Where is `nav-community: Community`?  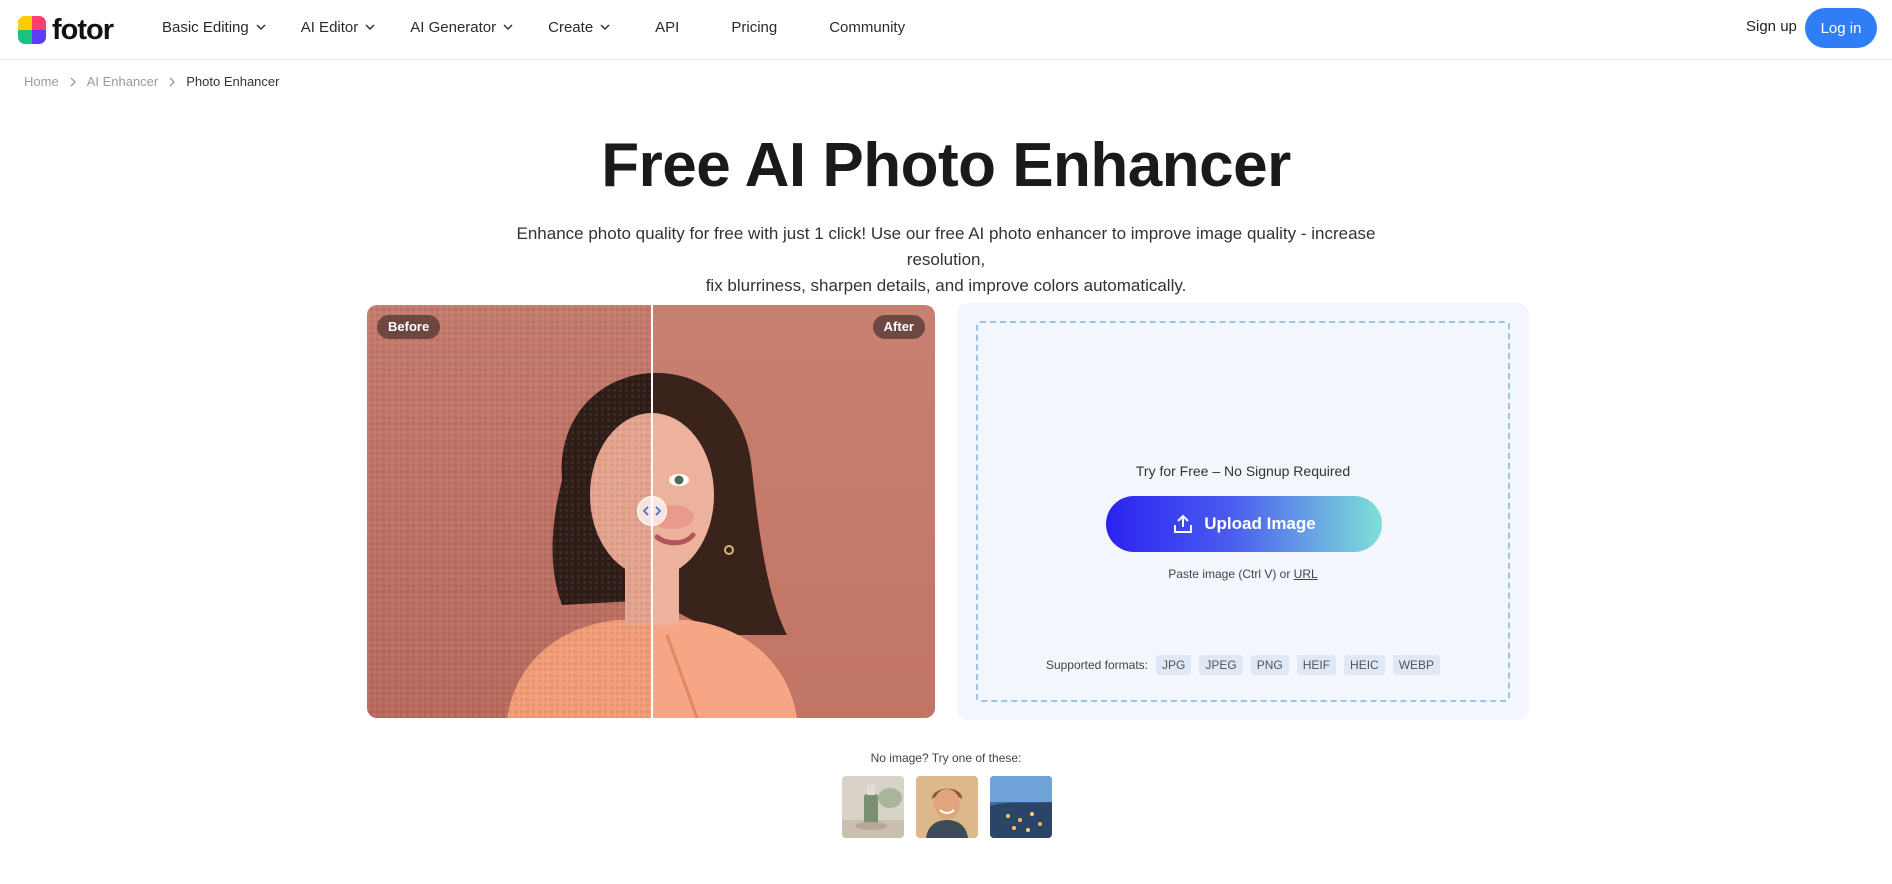
nav-community: Community is located at coordinates (867, 27).